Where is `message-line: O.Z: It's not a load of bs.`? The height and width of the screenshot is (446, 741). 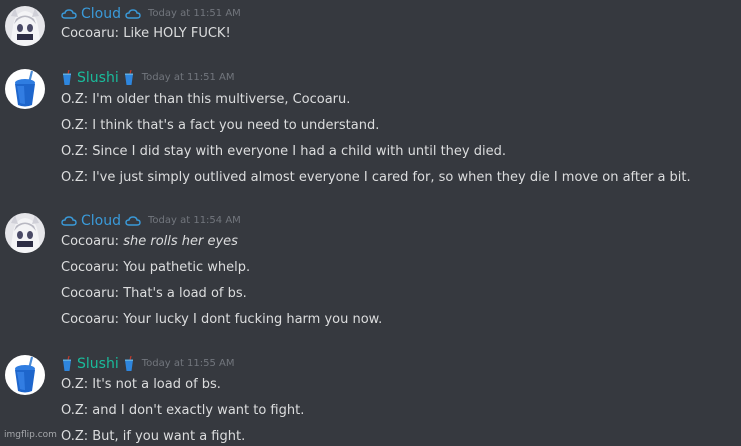 message-line: O.Z: It's not a load of bs. is located at coordinates (141, 385).